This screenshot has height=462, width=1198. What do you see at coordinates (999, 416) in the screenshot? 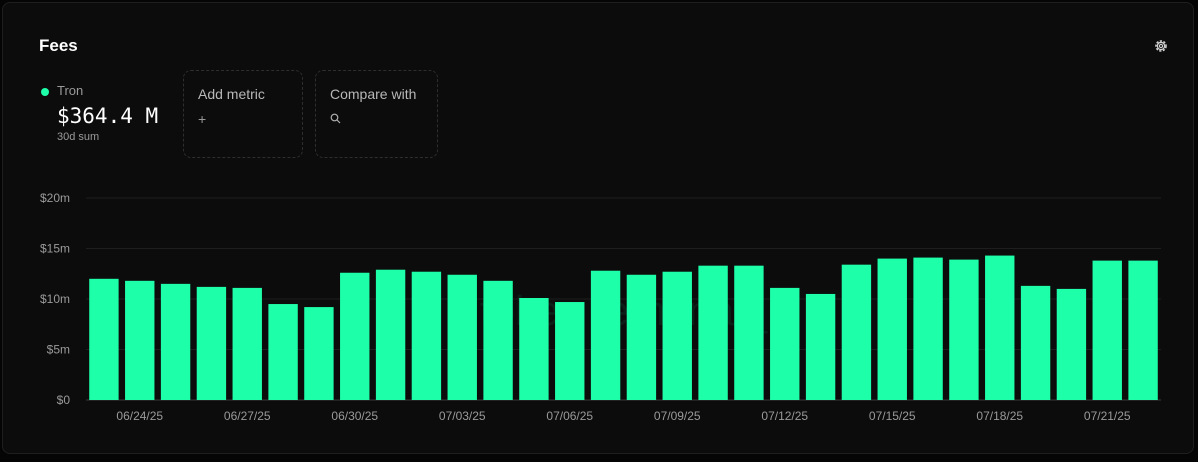
I see `x-tick-label: 07/18/25` at bounding box center [999, 416].